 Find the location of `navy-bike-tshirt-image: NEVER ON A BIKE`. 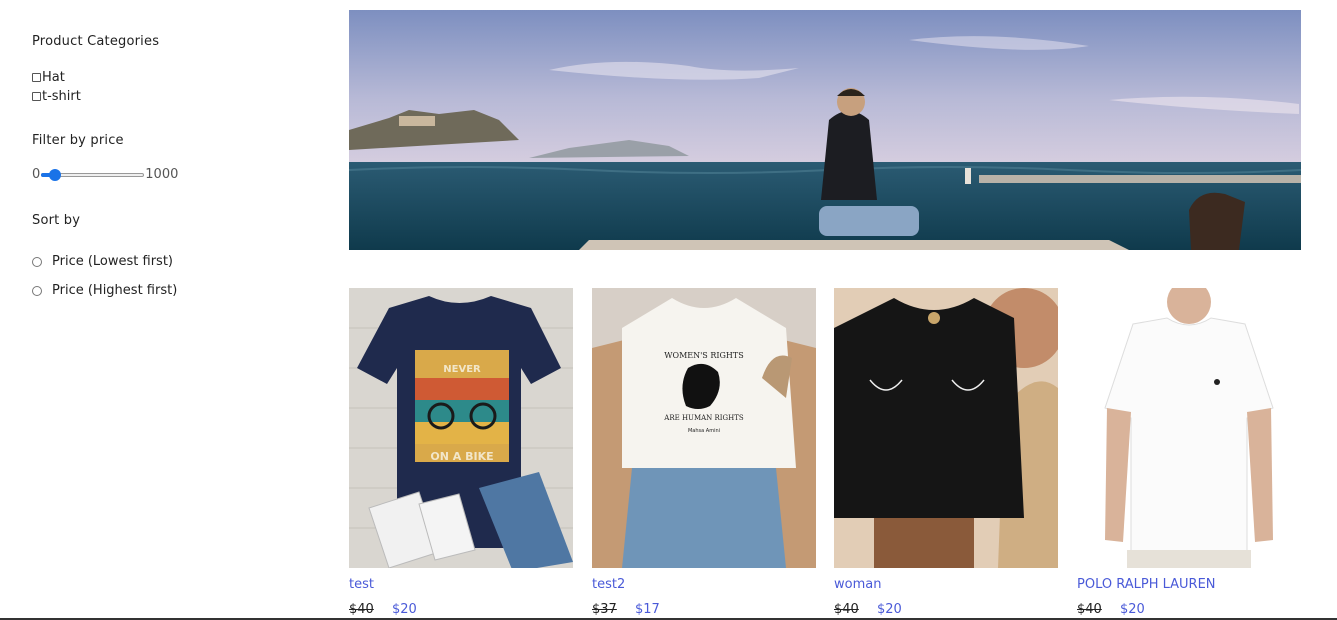

navy-bike-tshirt-image: NEVER ON A BIKE is located at coordinates (461, 428).